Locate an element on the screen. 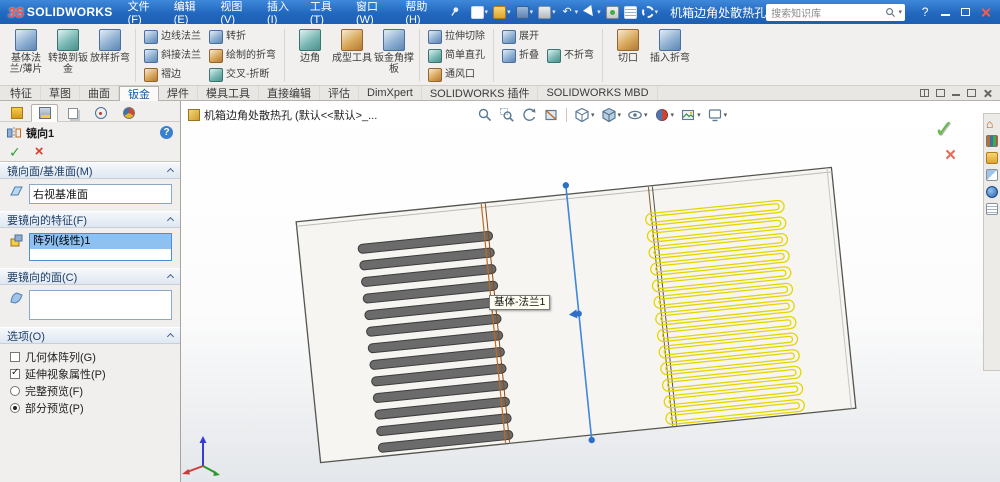 This screenshot has width=1000, height=482. tab-direct-editing: 直接编辑 is located at coordinates (289, 93).